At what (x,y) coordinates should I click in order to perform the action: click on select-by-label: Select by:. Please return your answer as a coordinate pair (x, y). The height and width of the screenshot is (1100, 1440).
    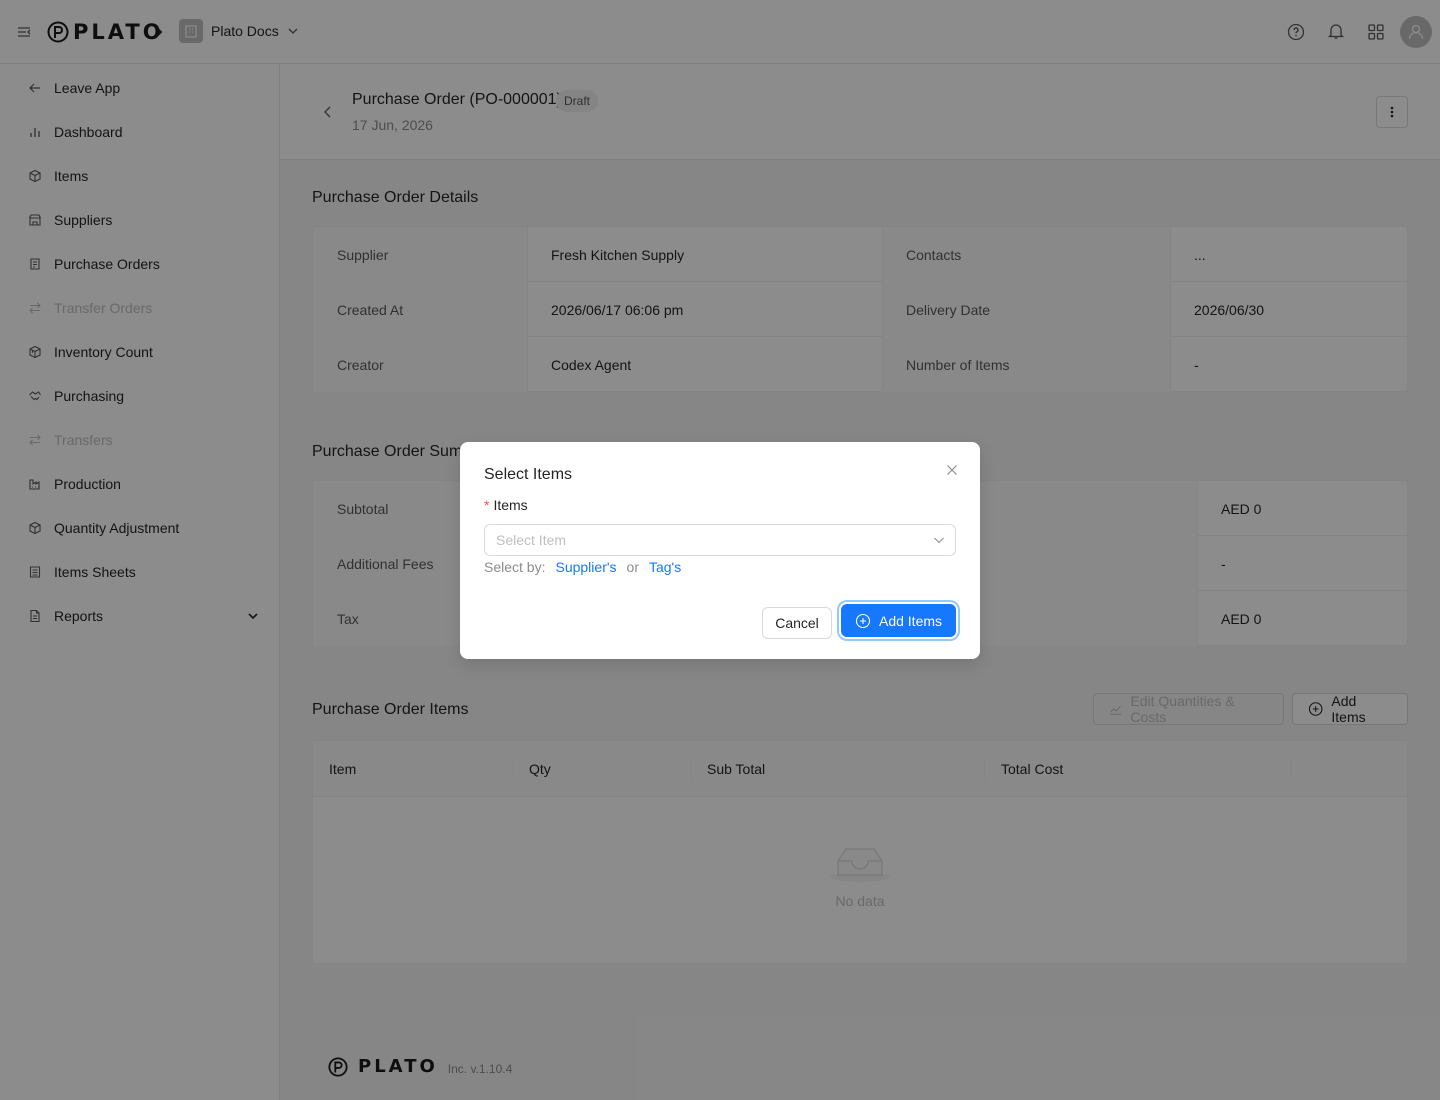
    Looking at the image, I should click on (515, 567).